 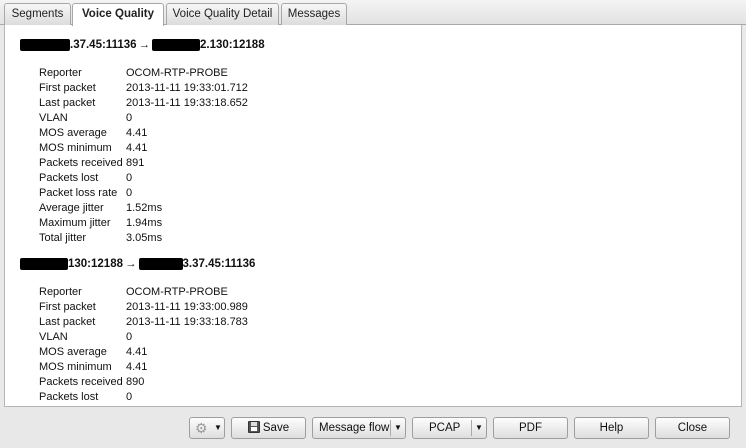 What do you see at coordinates (135, 163) in the screenshot?
I see `stat-value: 891` at bounding box center [135, 163].